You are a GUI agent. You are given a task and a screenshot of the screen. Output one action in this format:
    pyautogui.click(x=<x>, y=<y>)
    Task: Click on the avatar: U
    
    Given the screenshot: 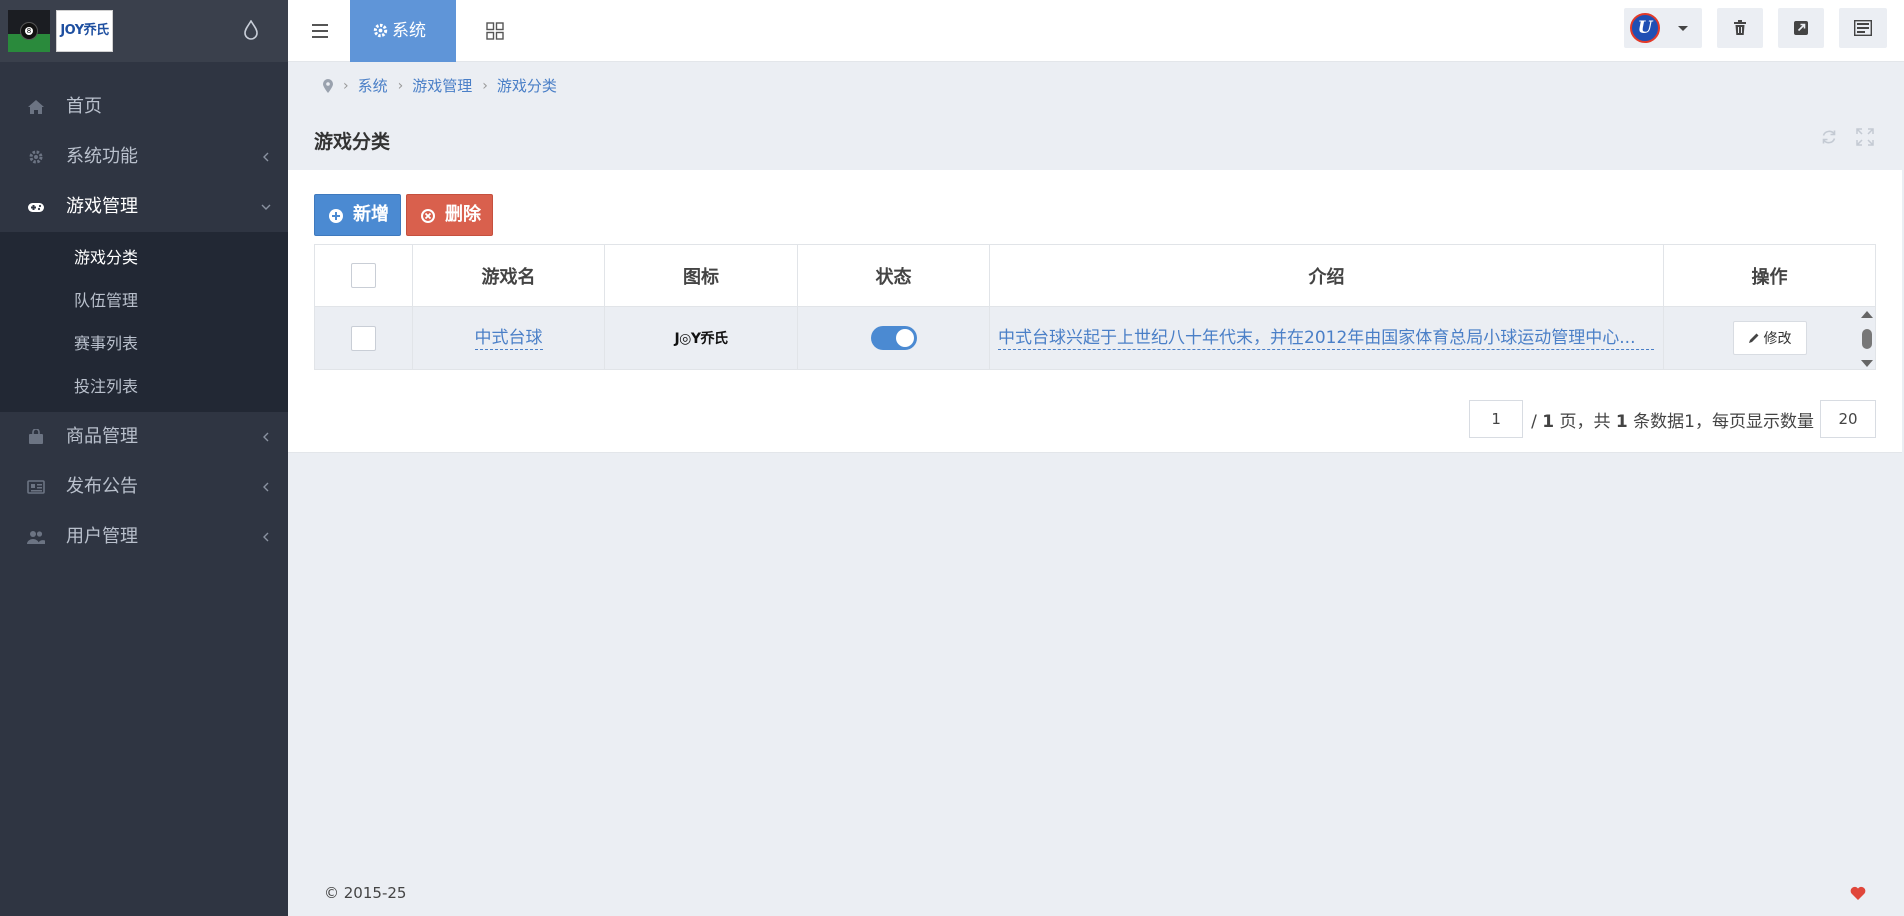 What is the action you would take?
    pyautogui.click(x=1645, y=28)
    